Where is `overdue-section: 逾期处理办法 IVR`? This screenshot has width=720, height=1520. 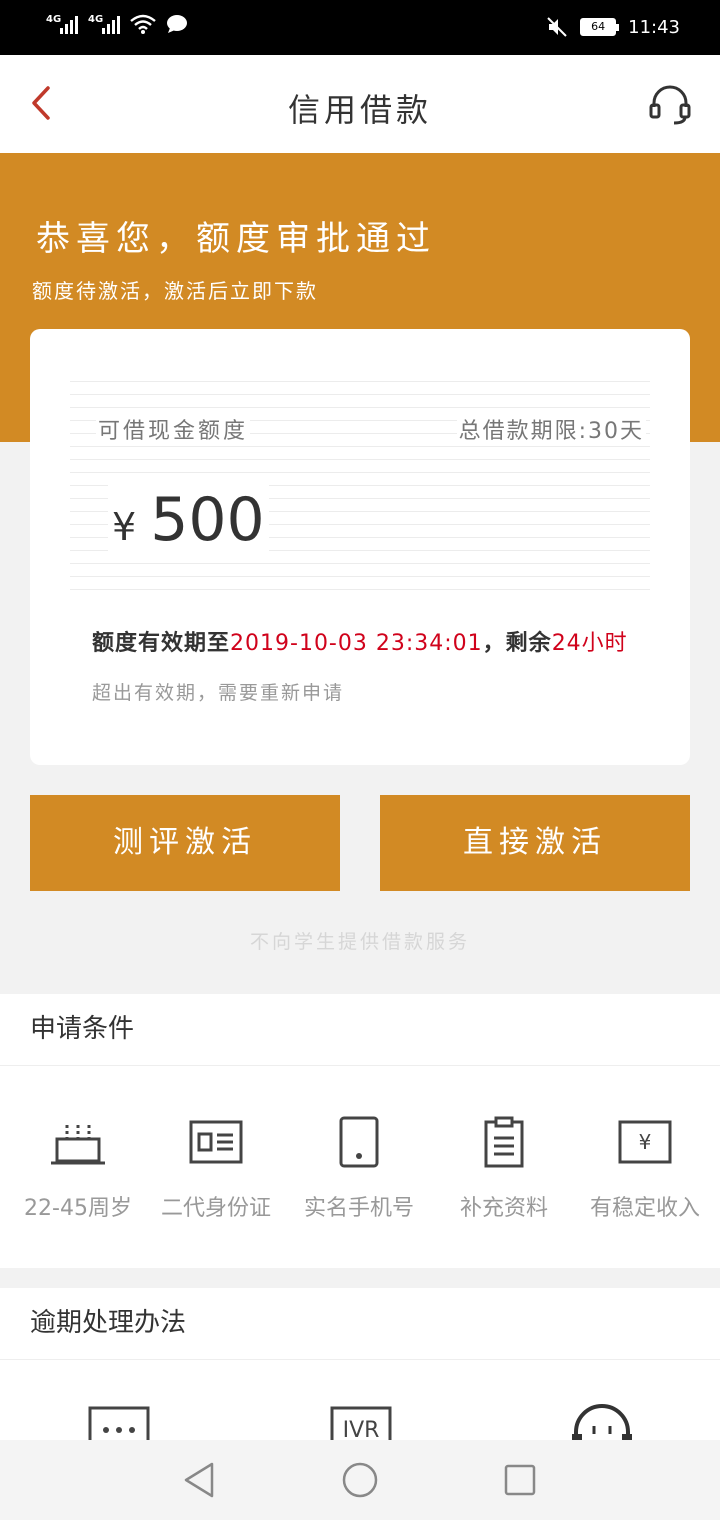
overdue-section: 逾期处理办法 IVR is located at coordinates (360, 1364).